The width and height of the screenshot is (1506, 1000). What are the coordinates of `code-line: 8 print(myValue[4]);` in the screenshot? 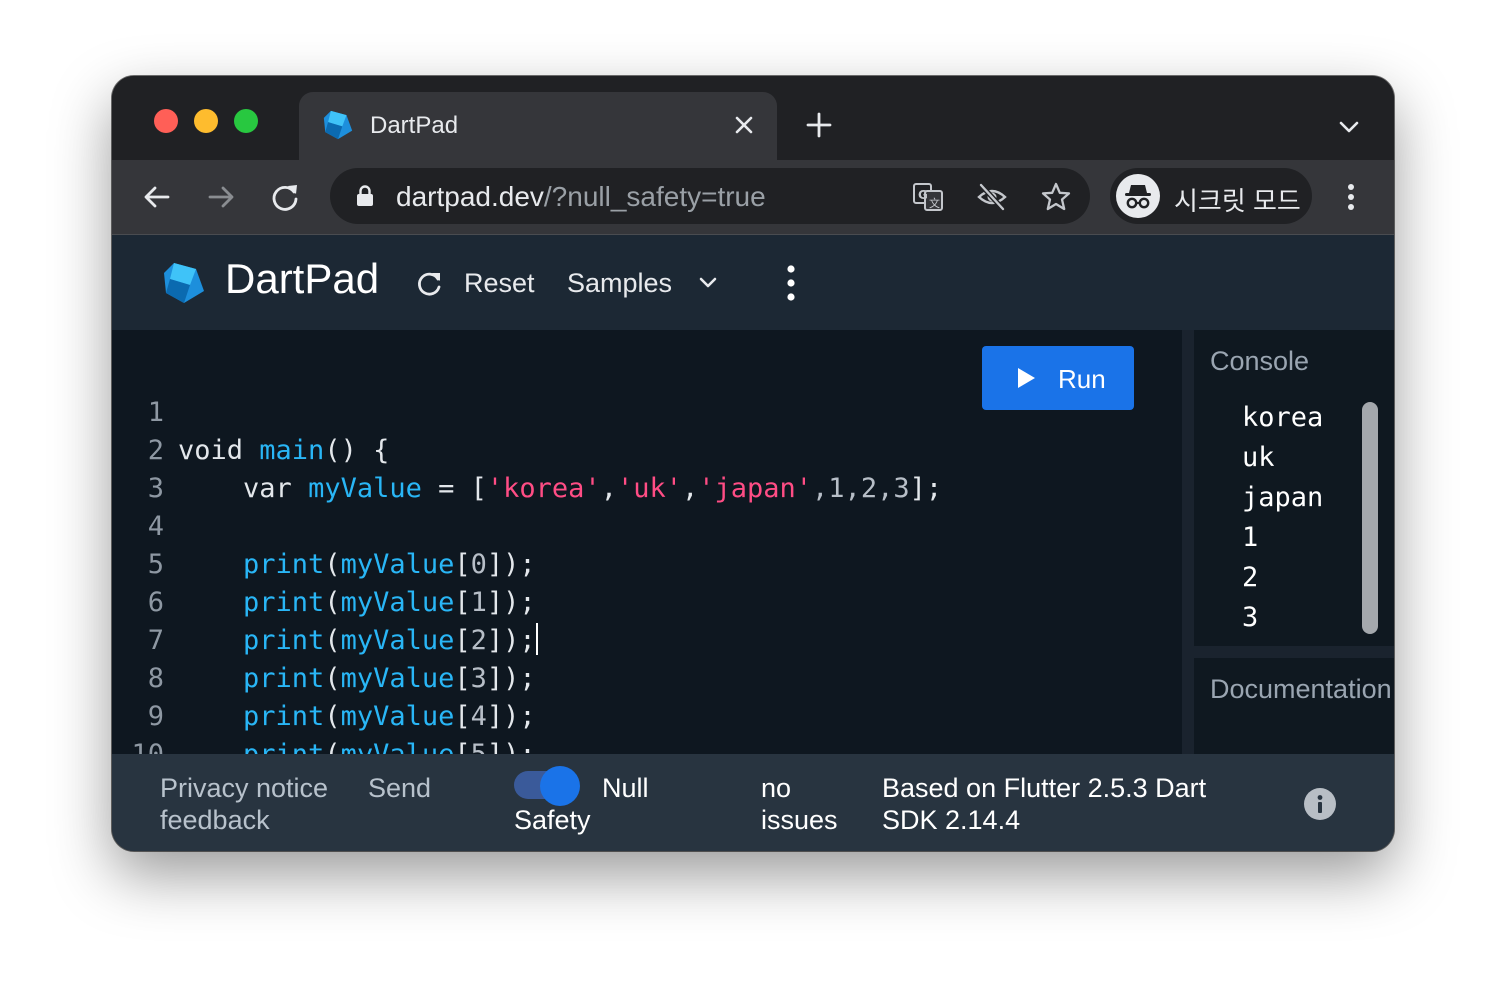 It's located at (324, 677).